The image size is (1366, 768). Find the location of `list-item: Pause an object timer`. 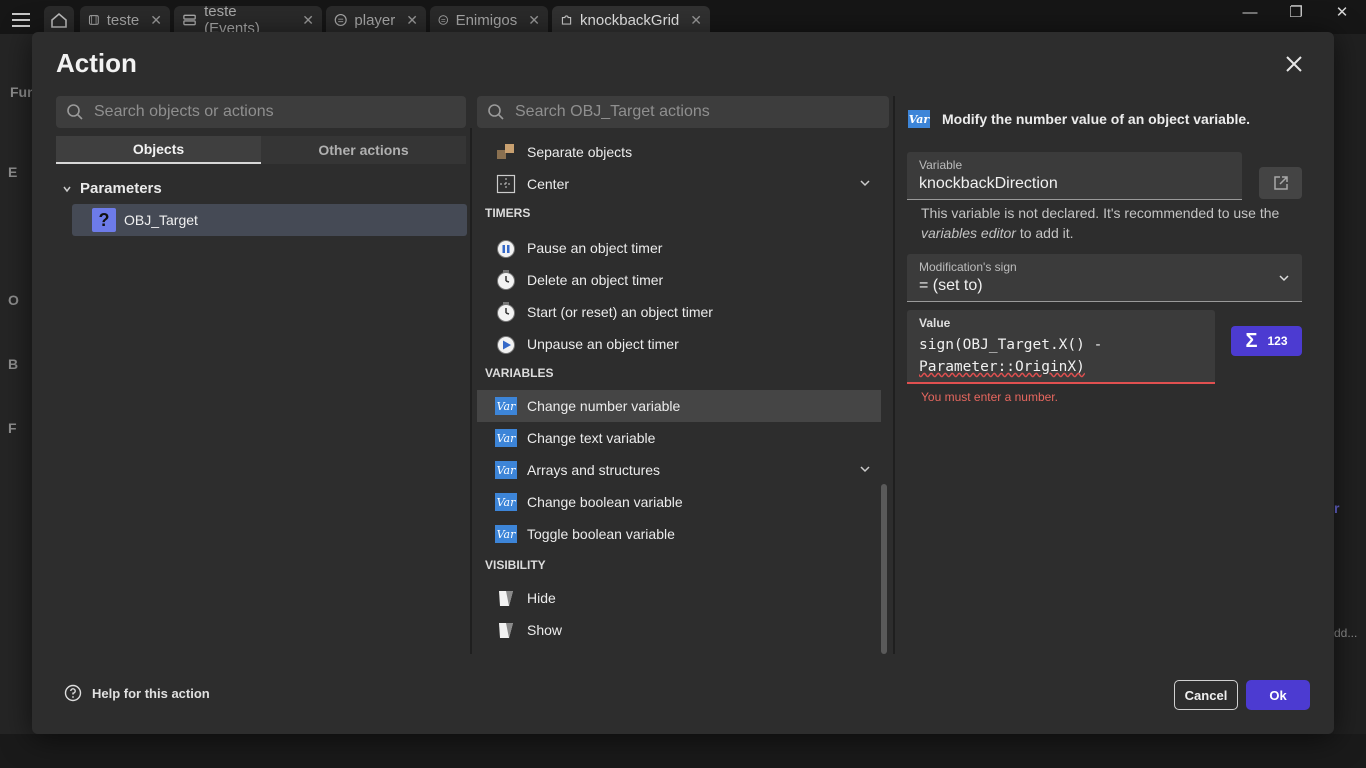

list-item: Pause an object timer is located at coordinates (679, 248).